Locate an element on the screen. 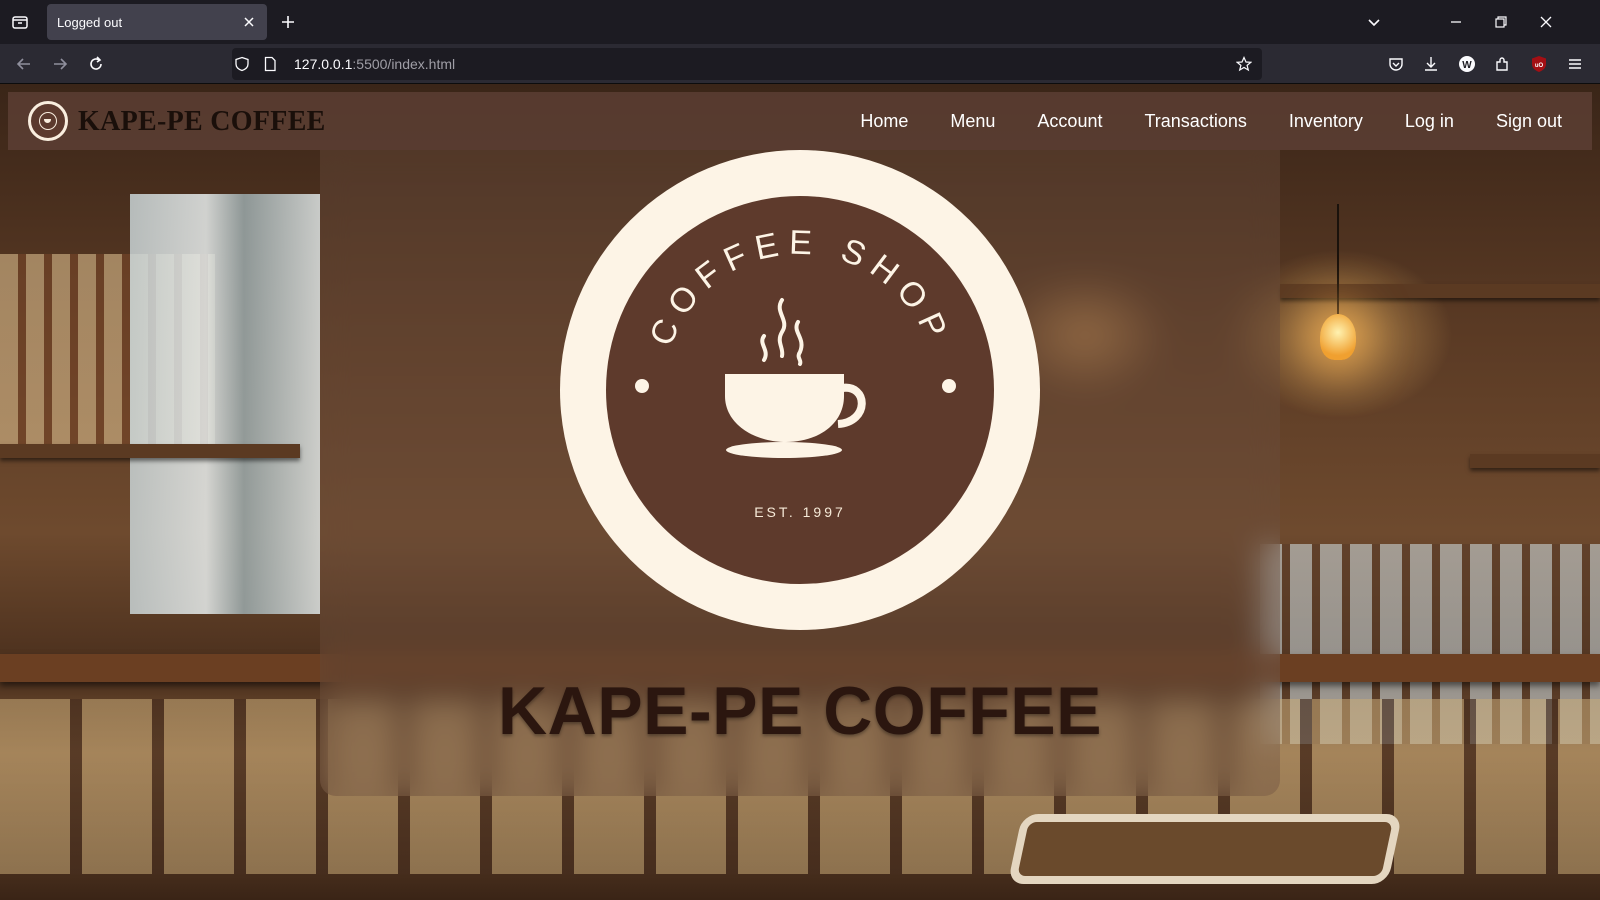 This screenshot has width=1600, height=900. background-lamp-cable is located at coordinates (1338, 259).